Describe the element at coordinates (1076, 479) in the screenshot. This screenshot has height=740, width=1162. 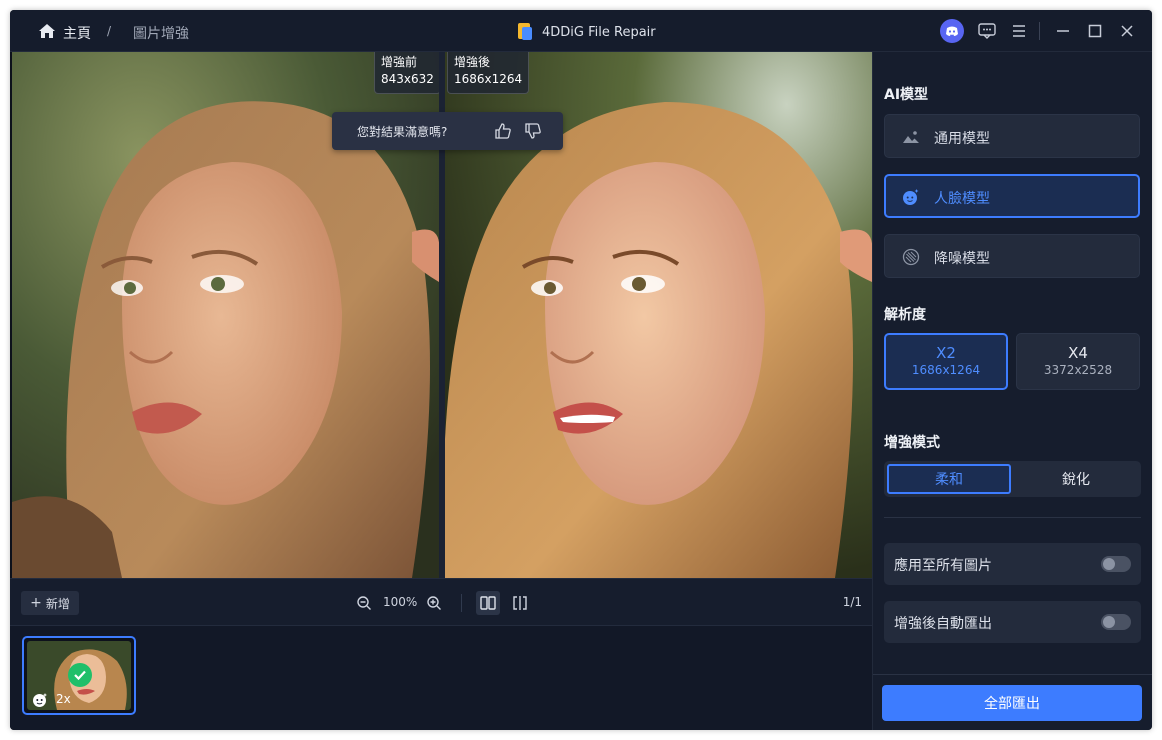
I see `mode-sharpen-button: 銳化` at that location.